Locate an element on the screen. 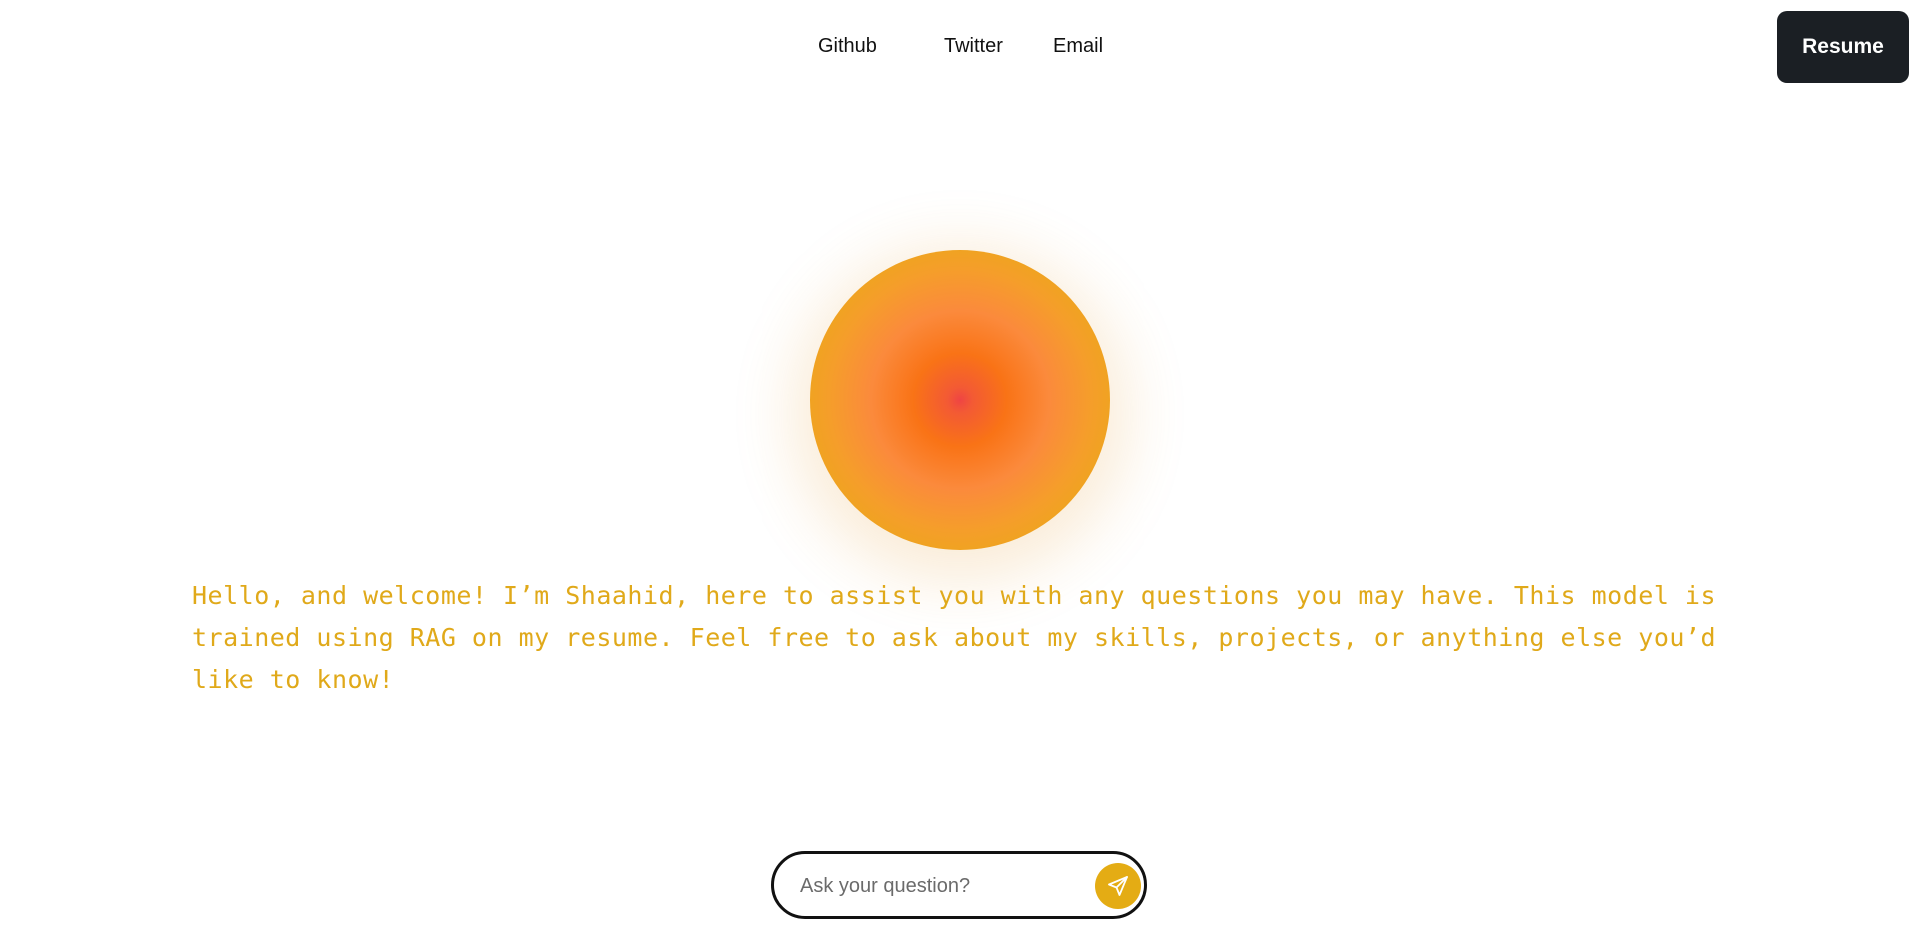  twitter-link: Twitter is located at coordinates (973, 46).